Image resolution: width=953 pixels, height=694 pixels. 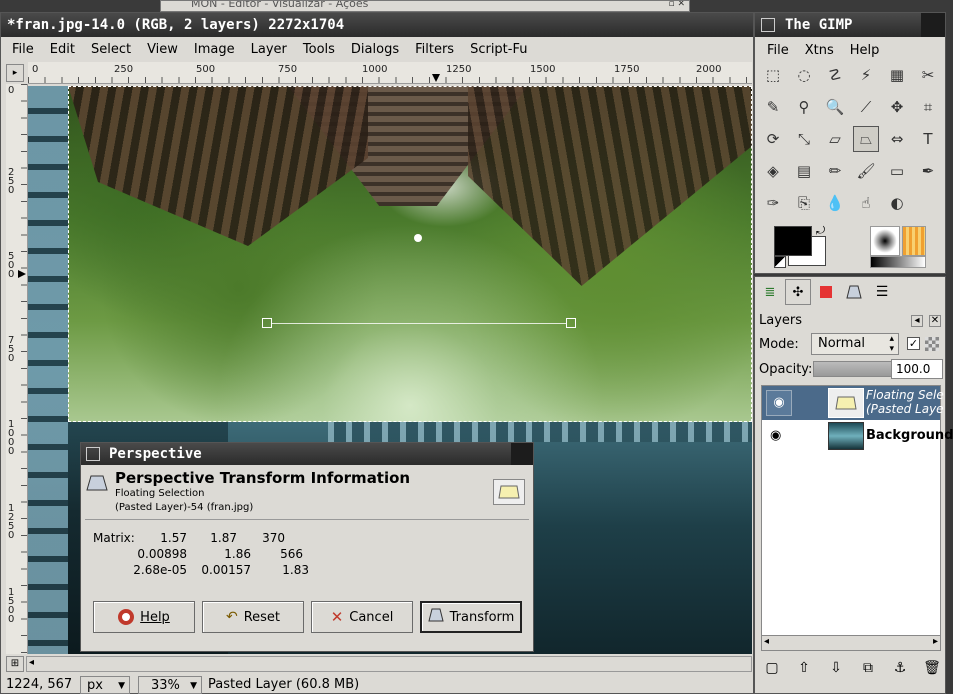 I want to click on opacity-spinbox: 100.0, so click(x=917, y=369).